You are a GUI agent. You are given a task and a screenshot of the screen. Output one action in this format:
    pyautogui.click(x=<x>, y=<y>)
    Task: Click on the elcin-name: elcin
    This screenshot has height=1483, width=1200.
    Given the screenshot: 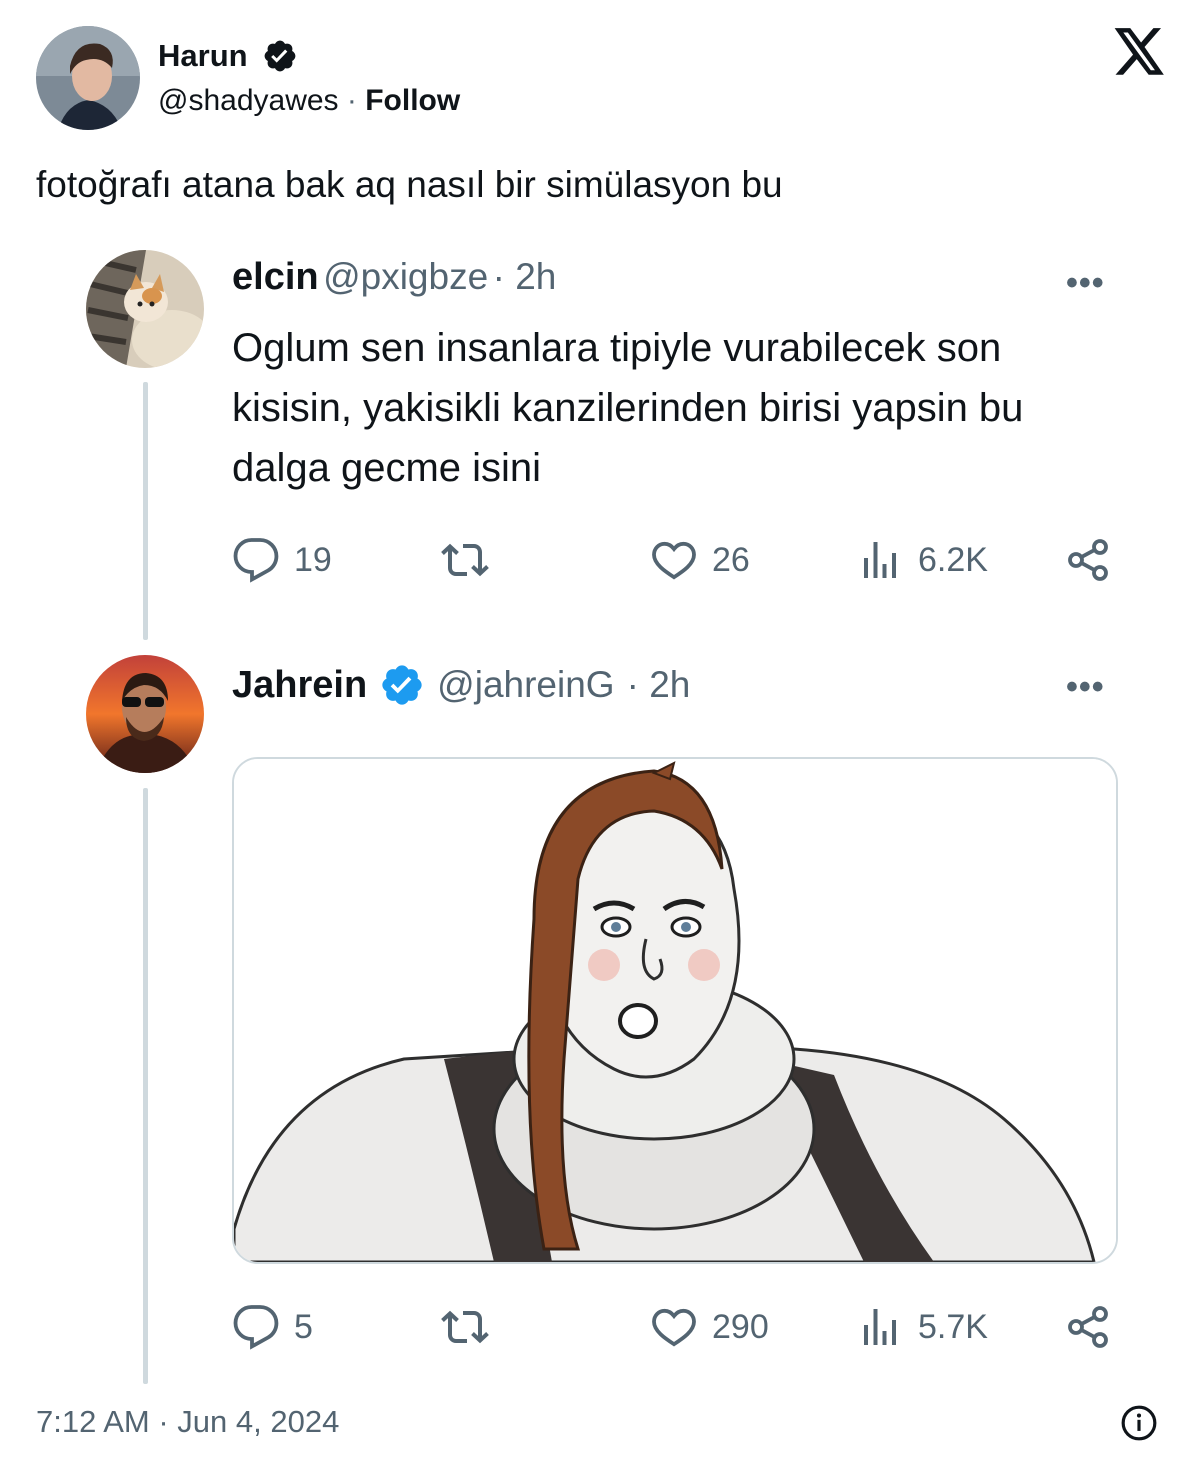 What is the action you would take?
    pyautogui.click(x=275, y=277)
    